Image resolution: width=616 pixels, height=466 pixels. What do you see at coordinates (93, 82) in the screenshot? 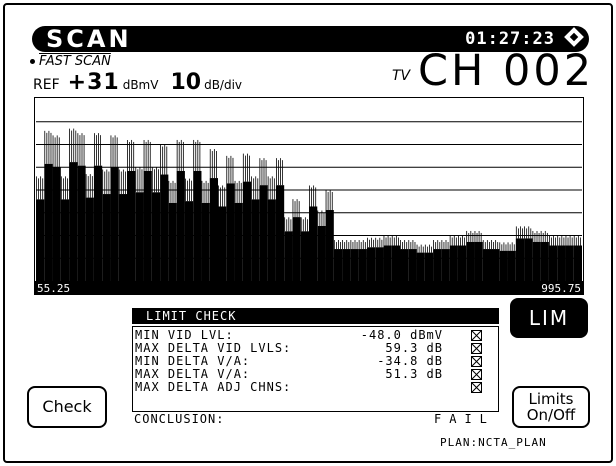
I see `ref-value: +31` at bounding box center [93, 82].